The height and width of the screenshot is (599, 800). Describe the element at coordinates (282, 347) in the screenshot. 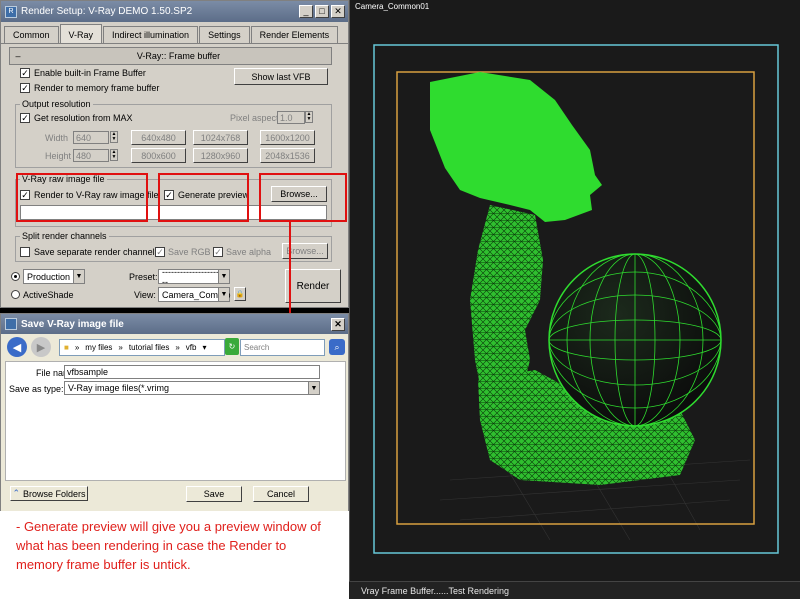

I see `search-input: Search` at that location.